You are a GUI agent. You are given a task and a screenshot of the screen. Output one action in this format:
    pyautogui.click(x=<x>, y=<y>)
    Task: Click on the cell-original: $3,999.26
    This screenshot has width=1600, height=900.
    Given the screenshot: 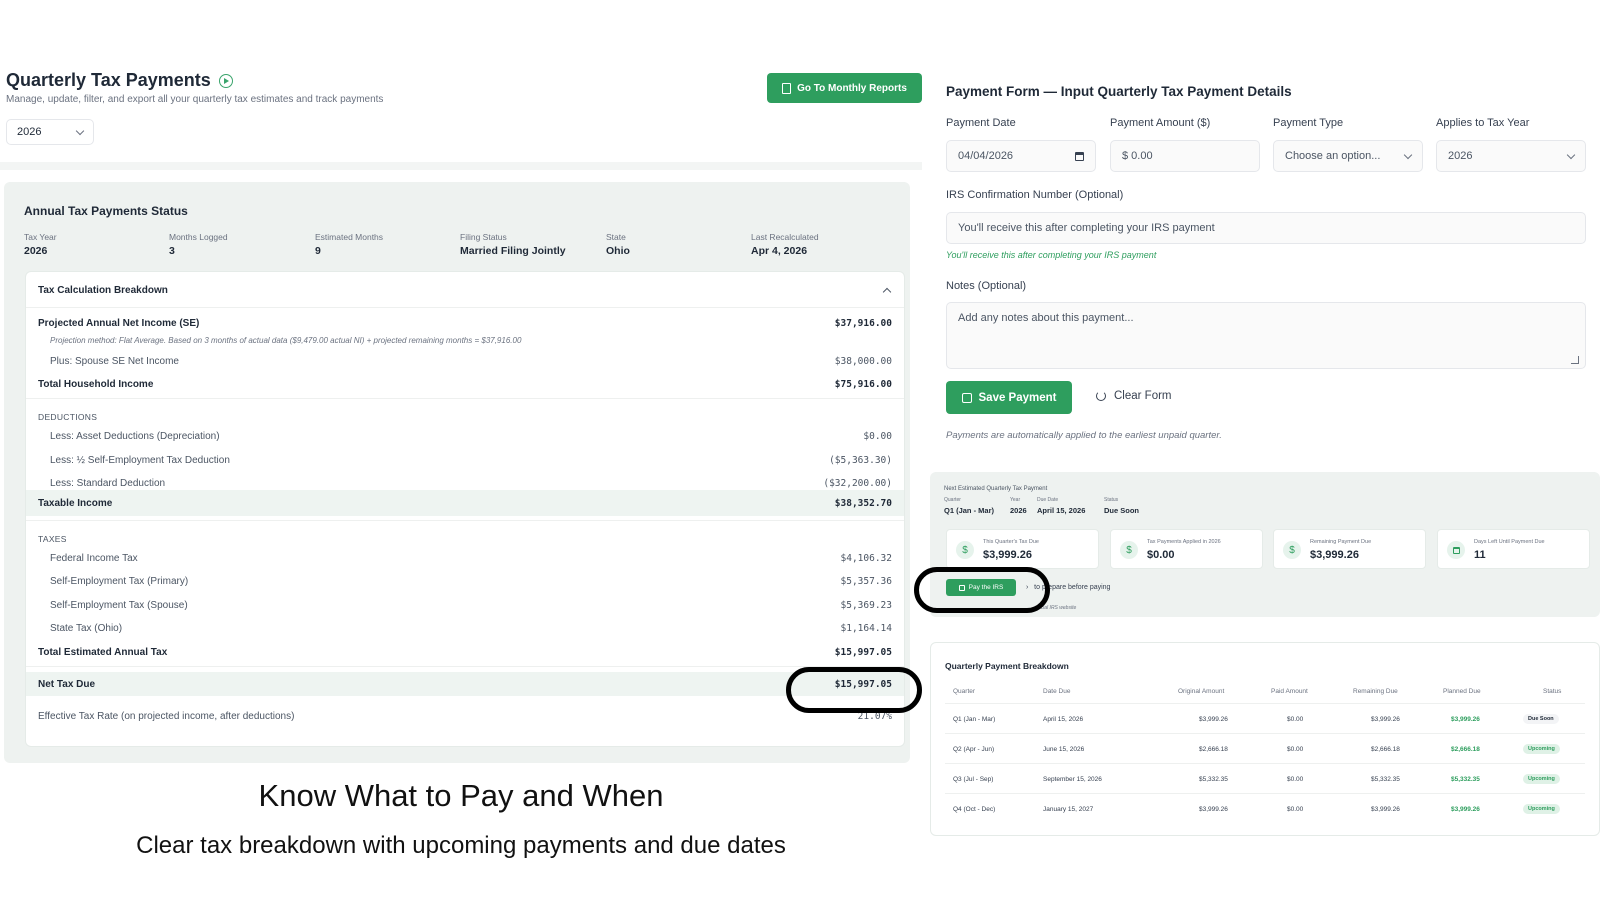 What is the action you would take?
    pyautogui.click(x=1213, y=719)
    